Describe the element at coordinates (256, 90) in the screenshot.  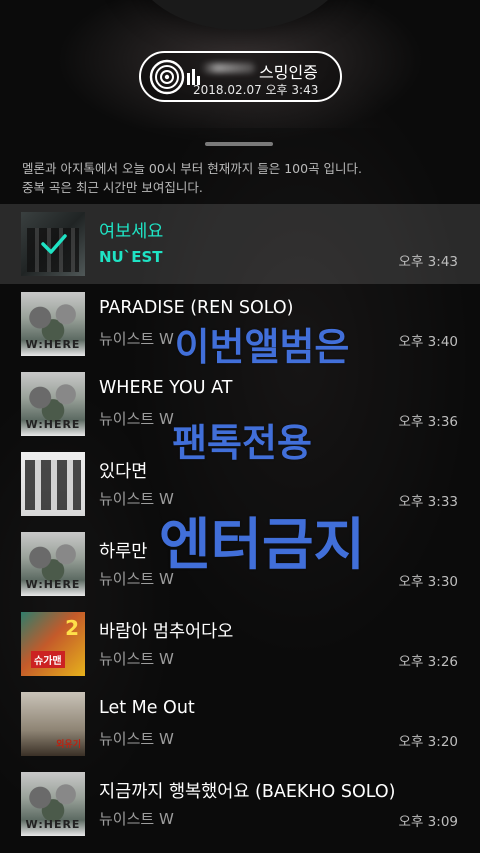
I see `badge-datetime: 2018.02.07 오후 3:43` at that location.